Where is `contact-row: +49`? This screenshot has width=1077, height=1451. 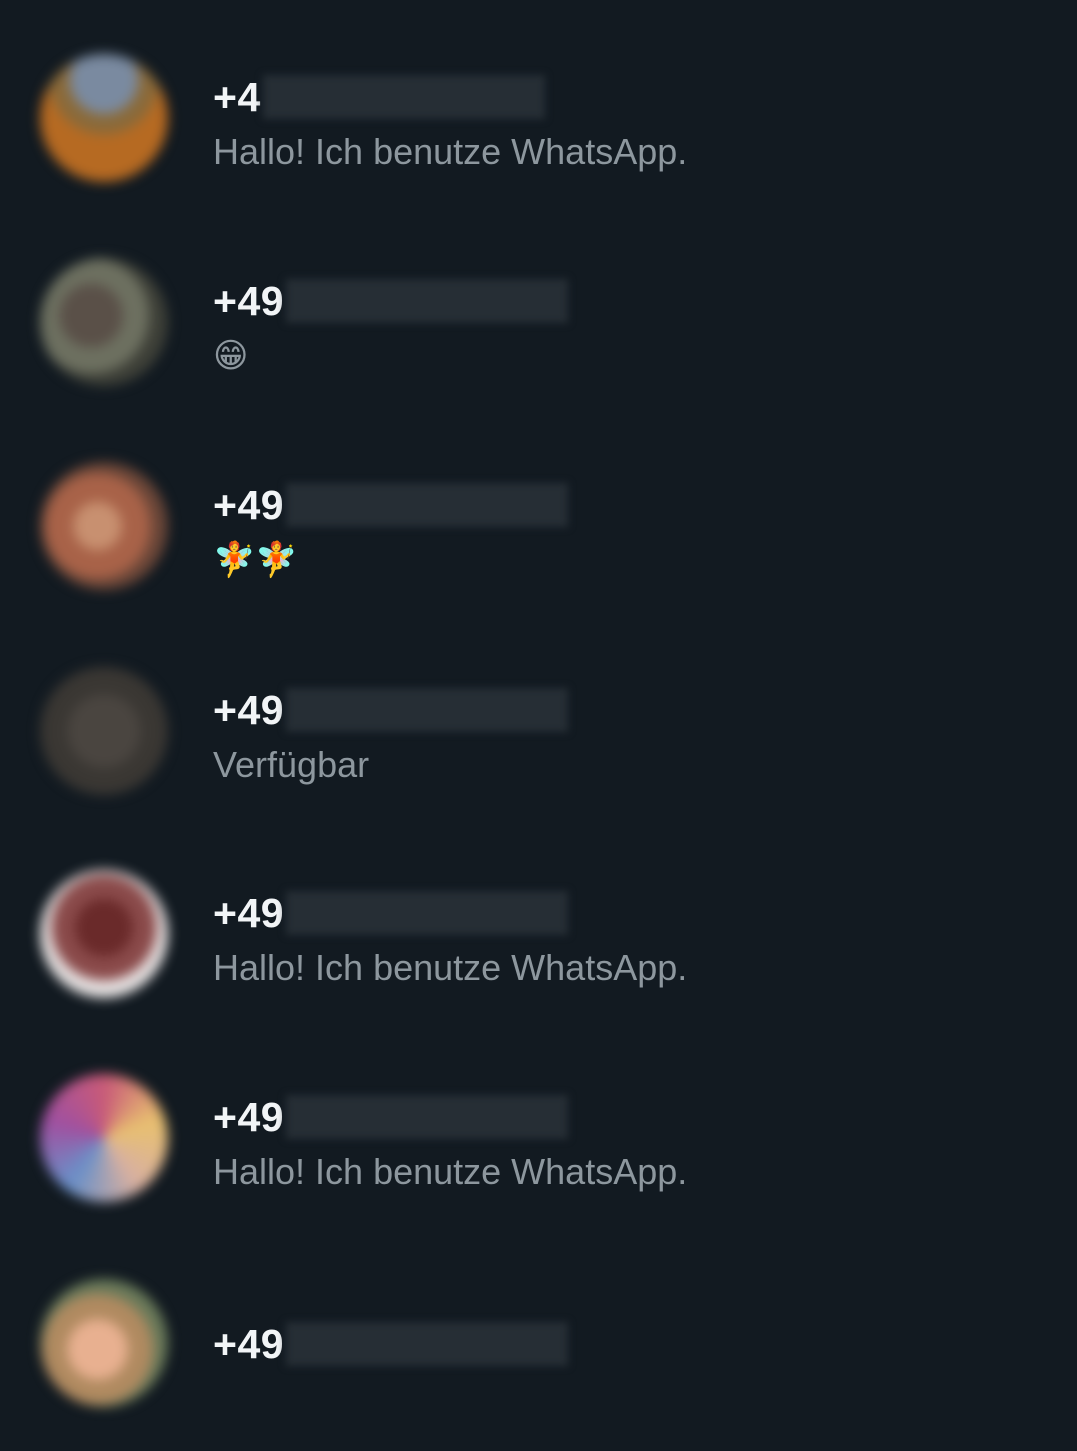
contact-row: +49 is located at coordinates (538, 1327).